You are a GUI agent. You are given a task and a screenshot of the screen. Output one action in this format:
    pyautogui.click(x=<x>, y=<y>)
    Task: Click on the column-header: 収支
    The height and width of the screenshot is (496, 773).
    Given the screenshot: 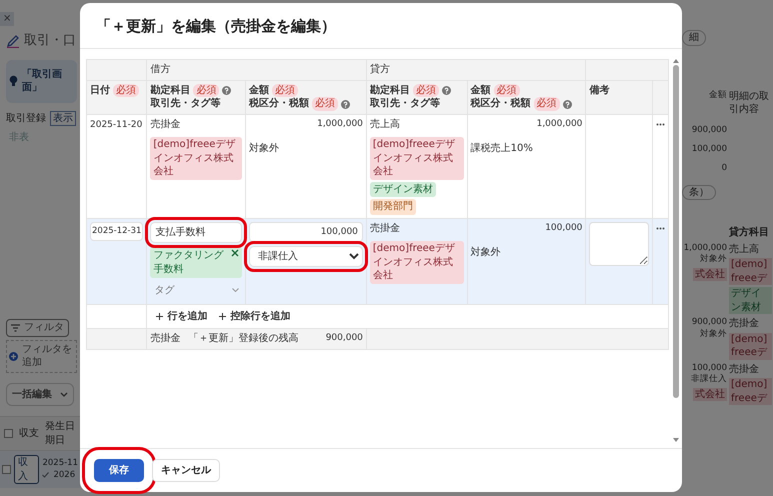 What is the action you would take?
    pyautogui.click(x=29, y=433)
    